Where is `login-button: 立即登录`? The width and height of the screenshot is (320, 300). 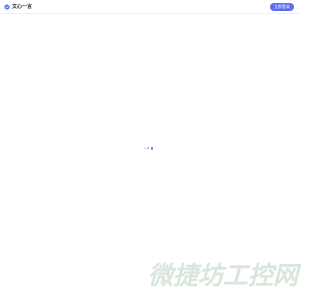
login-button: 立即登录 is located at coordinates (282, 6).